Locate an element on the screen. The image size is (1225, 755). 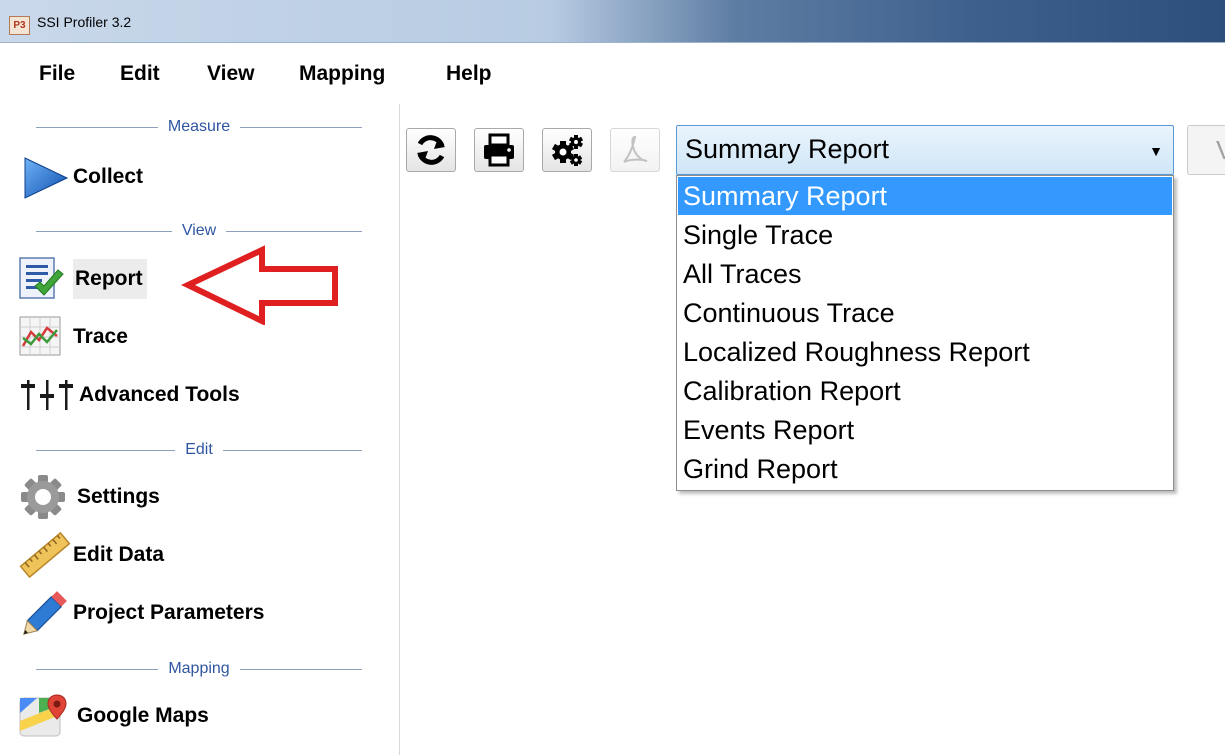
window-title: SSI Profiler 3.2 is located at coordinates (84, 22).